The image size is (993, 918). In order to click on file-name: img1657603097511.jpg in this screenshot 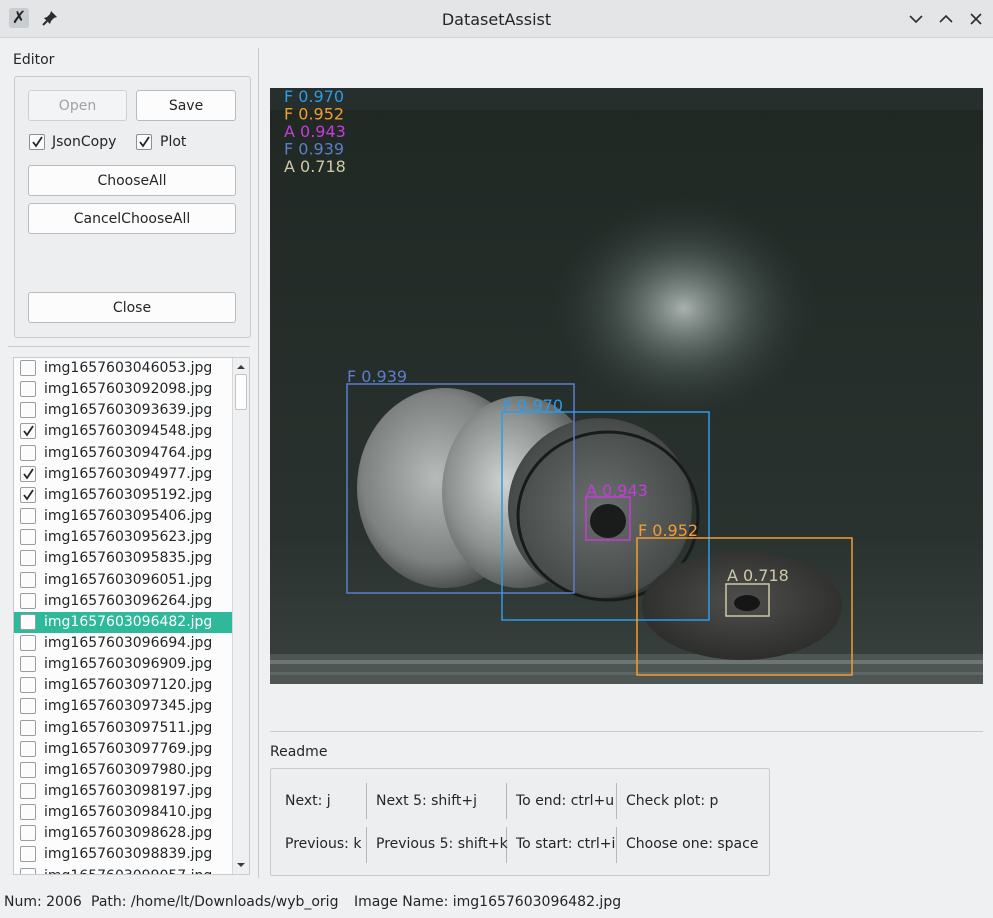, I will do `click(128, 727)`.